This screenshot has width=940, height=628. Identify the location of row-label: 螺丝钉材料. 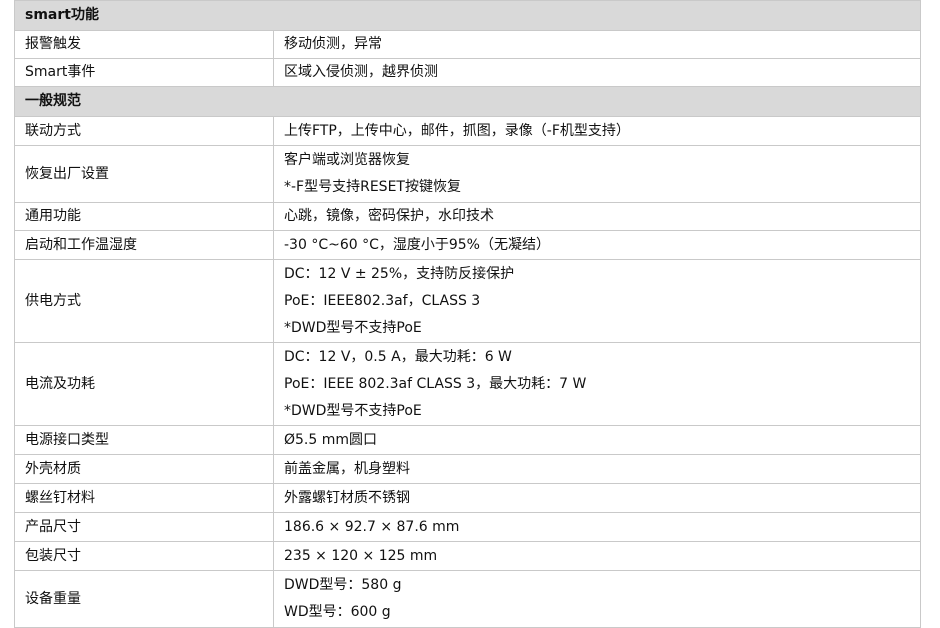
(144, 498).